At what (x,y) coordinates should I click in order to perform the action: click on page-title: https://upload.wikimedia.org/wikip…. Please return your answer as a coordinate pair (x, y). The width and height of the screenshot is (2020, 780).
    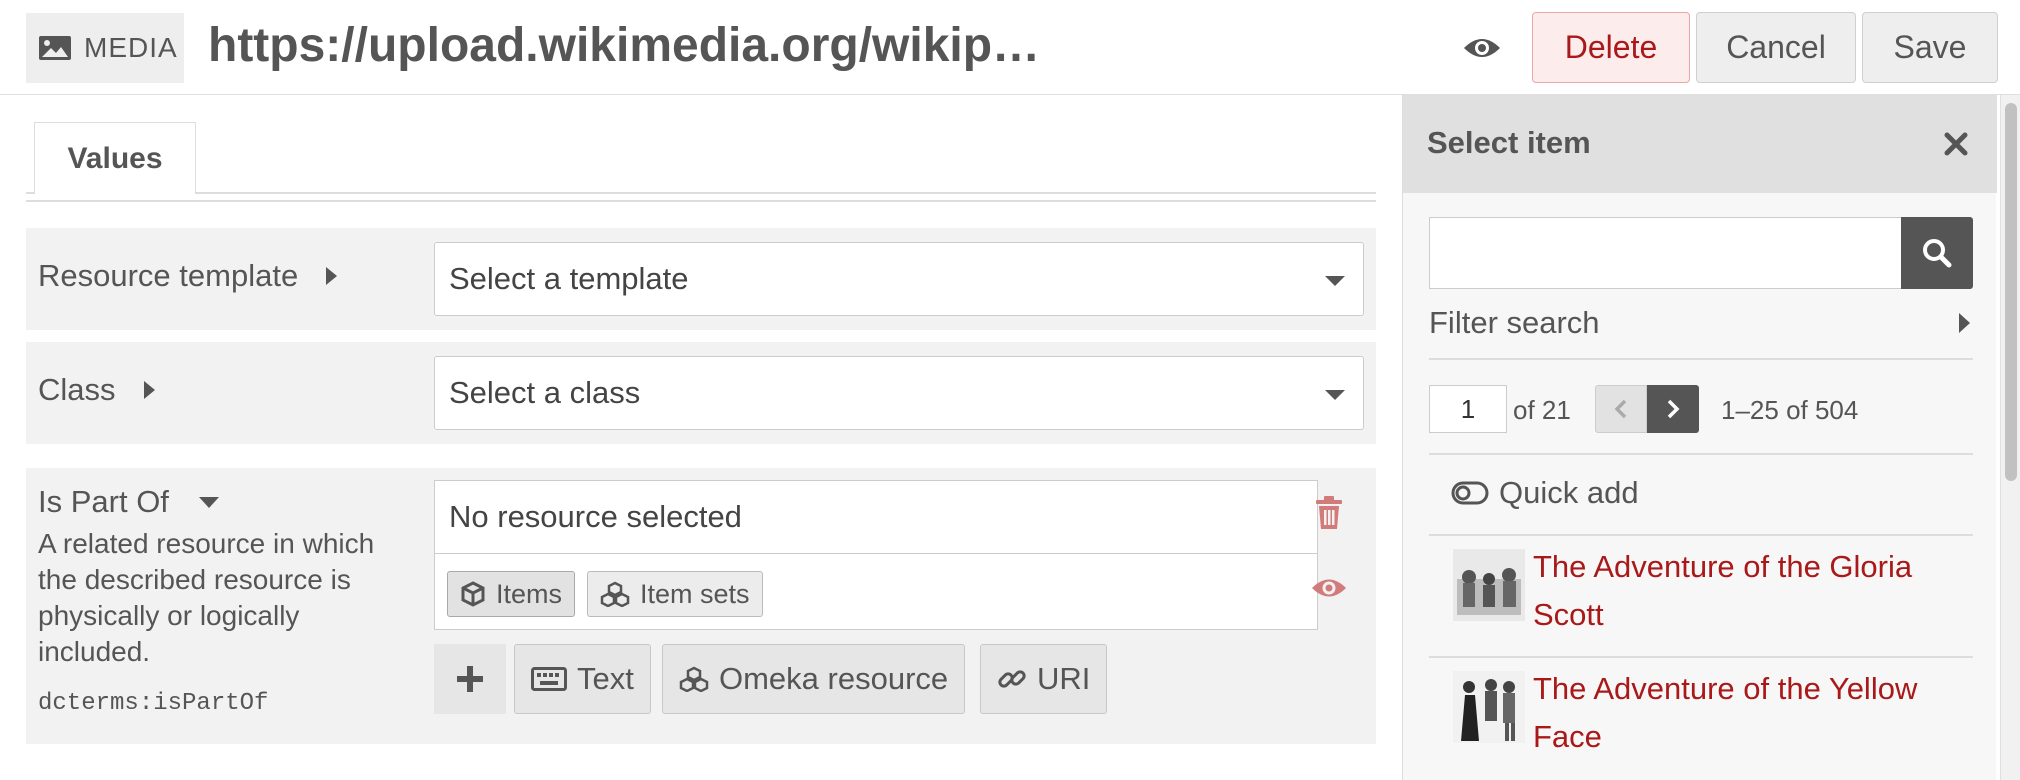
    Looking at the image, I should click on (624, 45).